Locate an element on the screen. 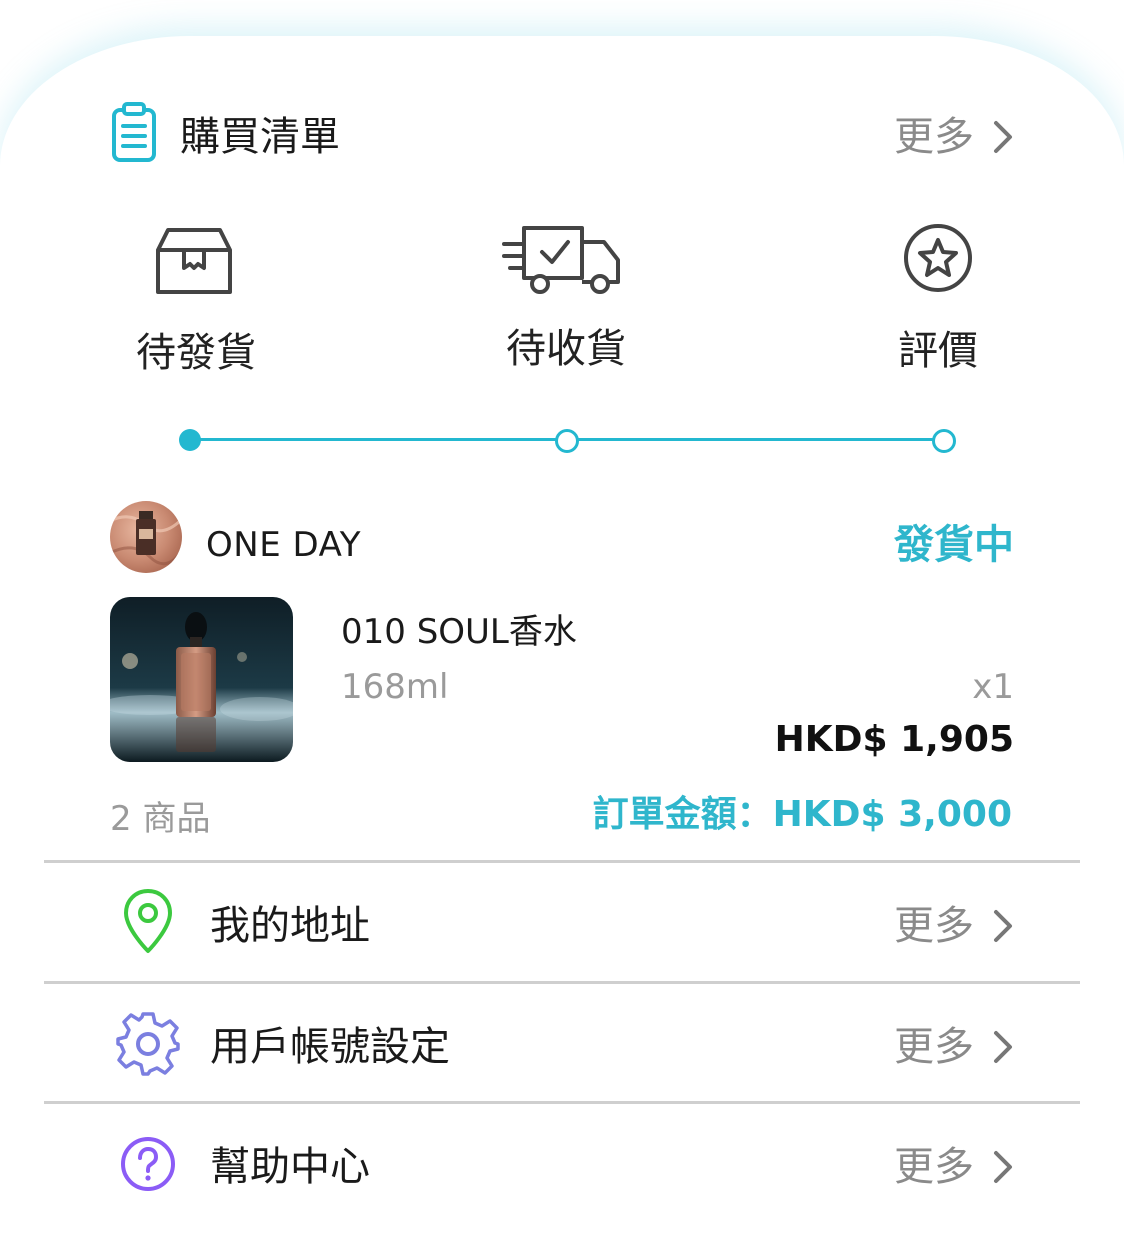 Image resolution: width=1124 pixels, height=1256 pixels. tab-pending-shipment: 待發貨 is located at coordinates (196, 300).